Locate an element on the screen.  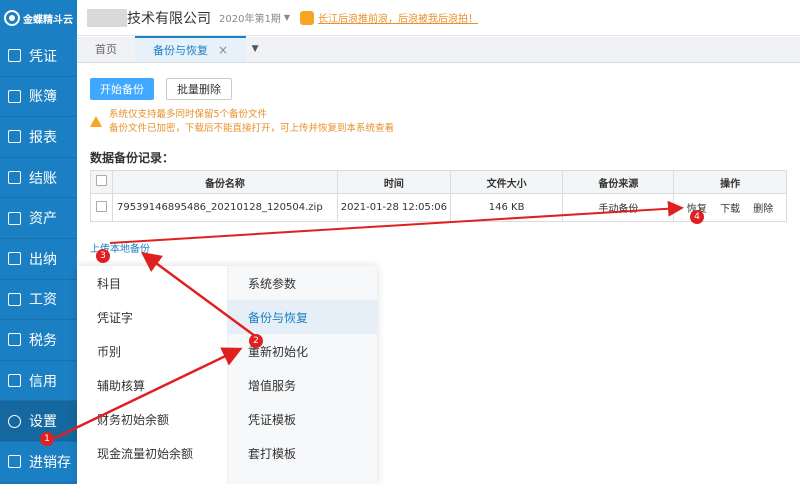
brand-logo-icon is located at coordinates (12, 18).